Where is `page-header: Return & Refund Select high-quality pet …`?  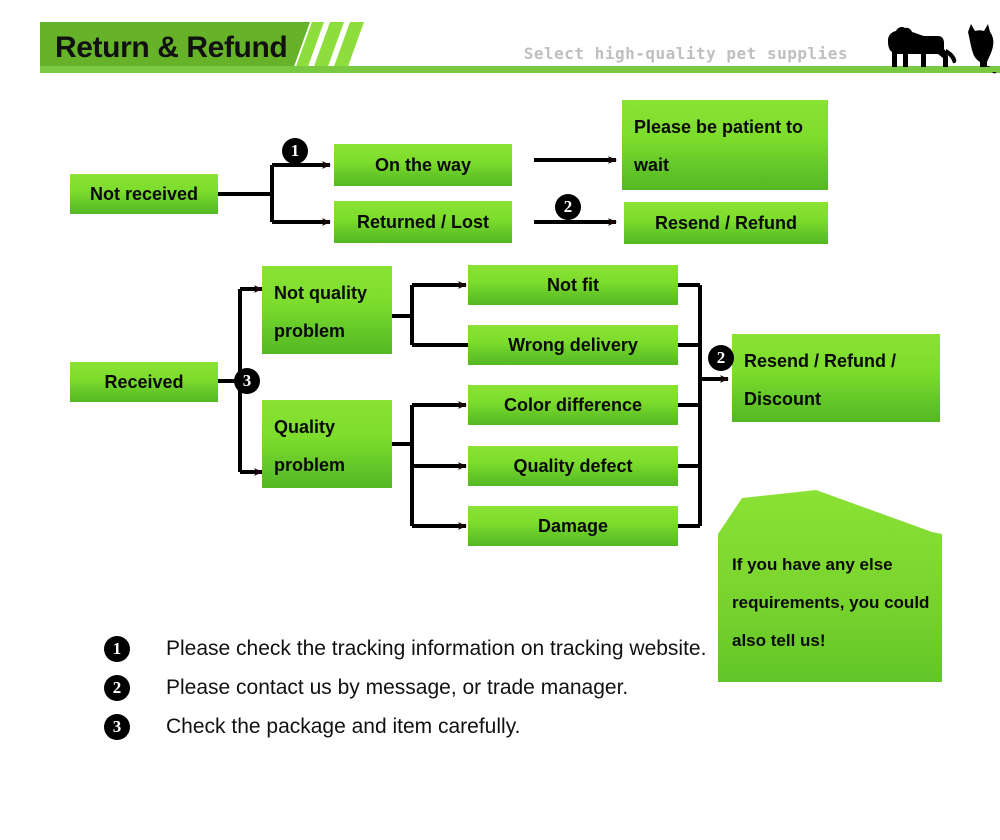
page-header: Return & Refund Select high-quality pet … is located at coordinates (500, 43).